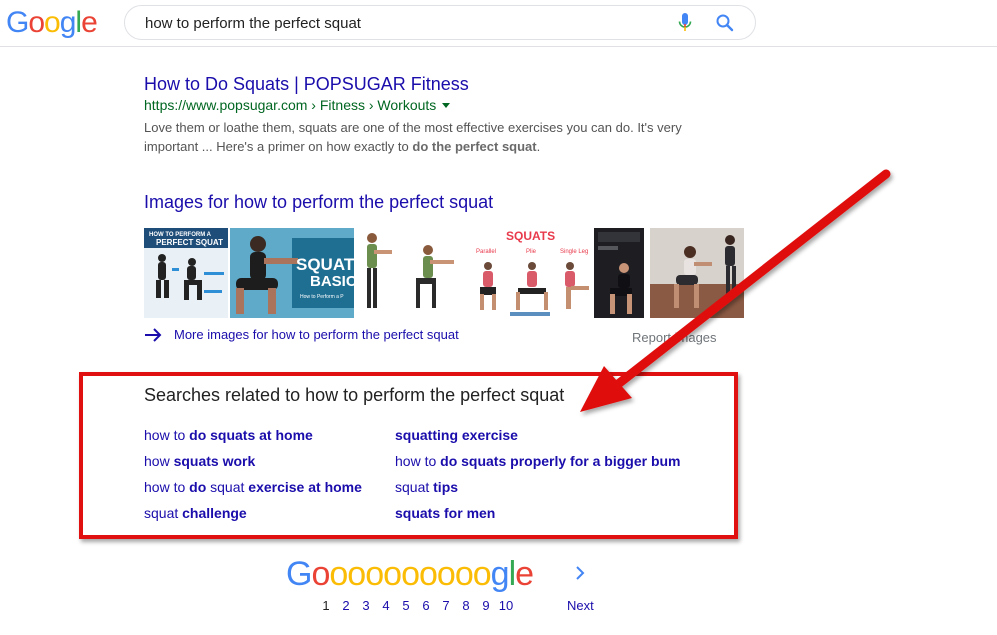 This screenshot has height=635, width=997. What do you see at coordinates (486, 605) in the screenshot?
I see `page-number-link: 9` at bounding box center [486, 605].